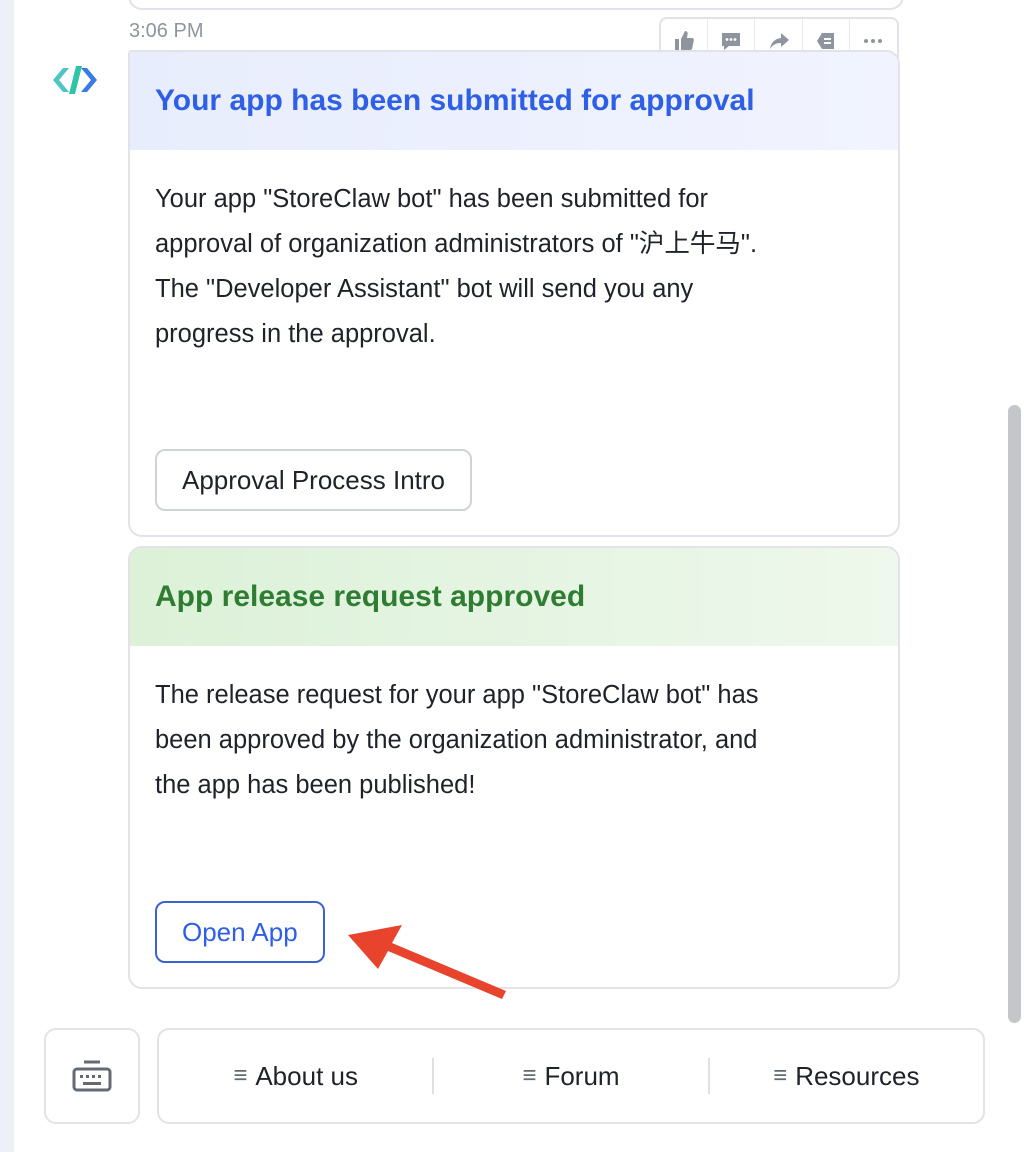 Image resolution: width=1024 pixels, height=1152 pixels. I want to click on message-timestamp: 3:06 PM, so click(166, 31).